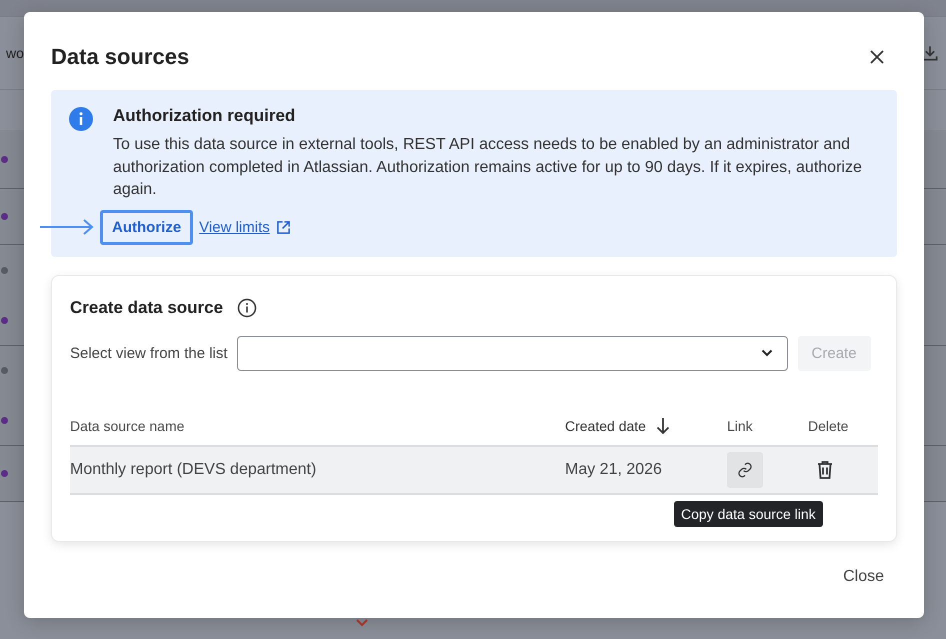  I want to click on column-header: Delete, so click(828, 426).